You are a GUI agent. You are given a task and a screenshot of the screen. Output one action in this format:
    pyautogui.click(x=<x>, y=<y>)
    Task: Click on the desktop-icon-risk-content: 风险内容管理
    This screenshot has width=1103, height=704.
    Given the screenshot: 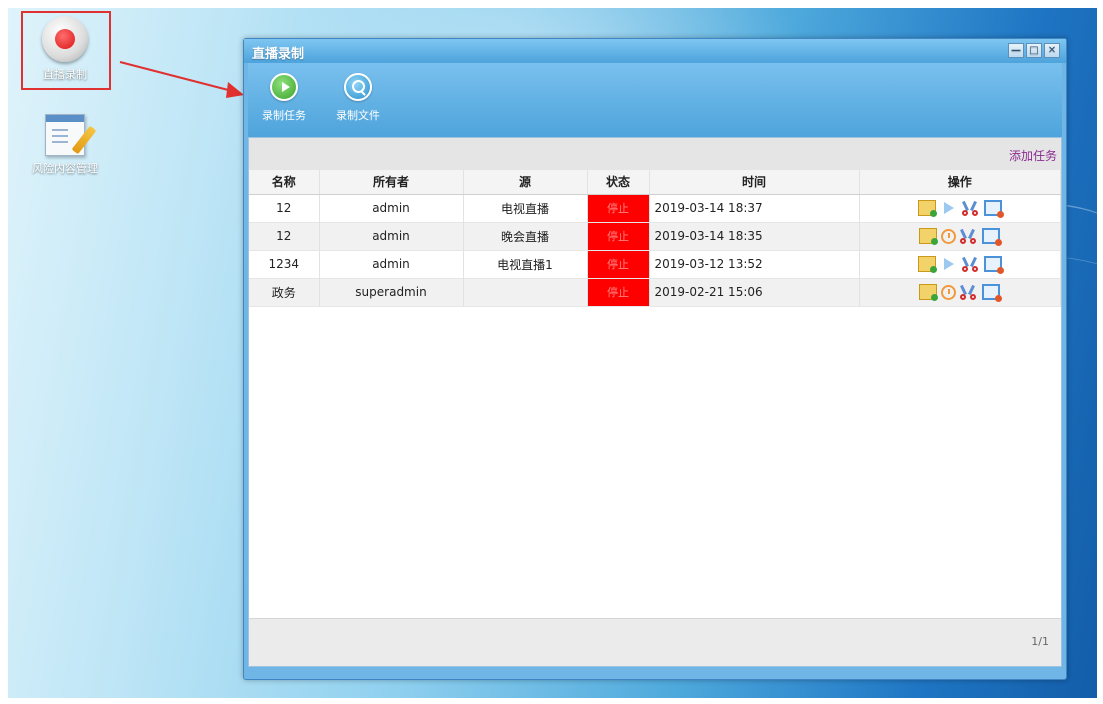 What is the action you would take?
    pyautogui.click(x=65, y=145)
    